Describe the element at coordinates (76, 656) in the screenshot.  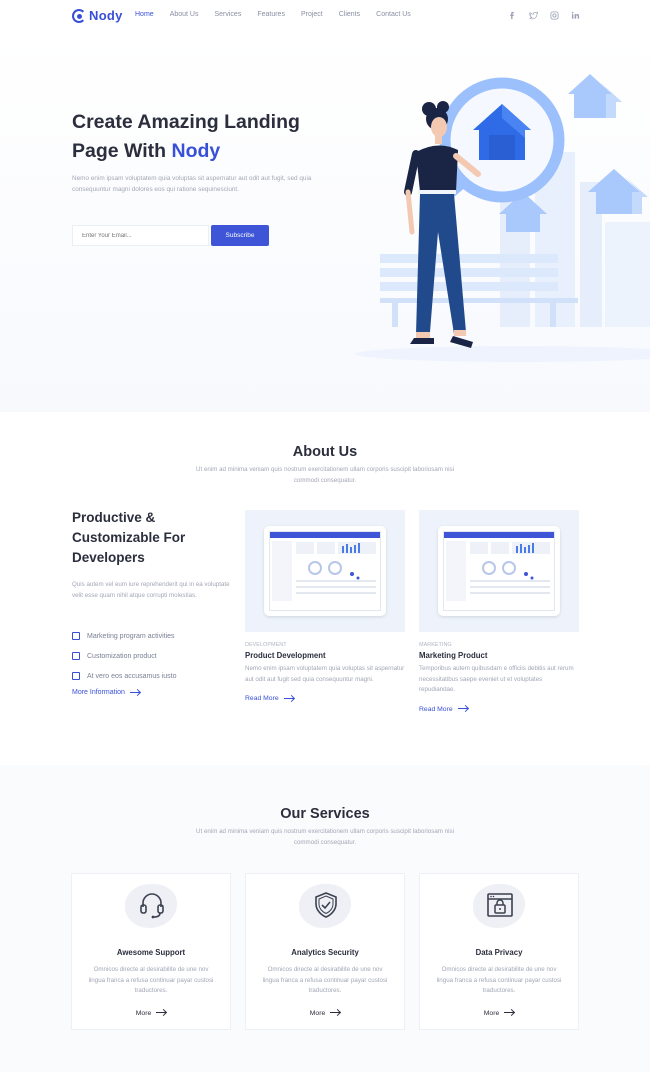
I see `layout-icon` at that location.